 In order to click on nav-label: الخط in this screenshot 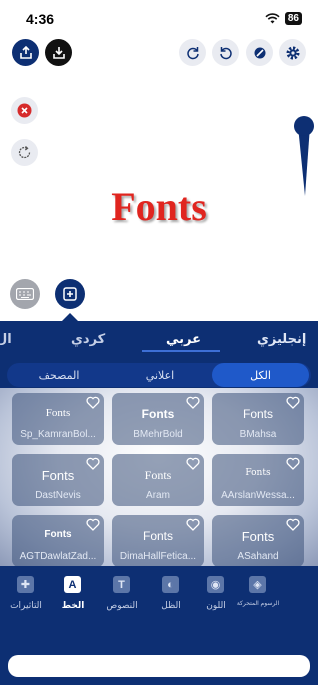, I will do `click(73, 605)`.